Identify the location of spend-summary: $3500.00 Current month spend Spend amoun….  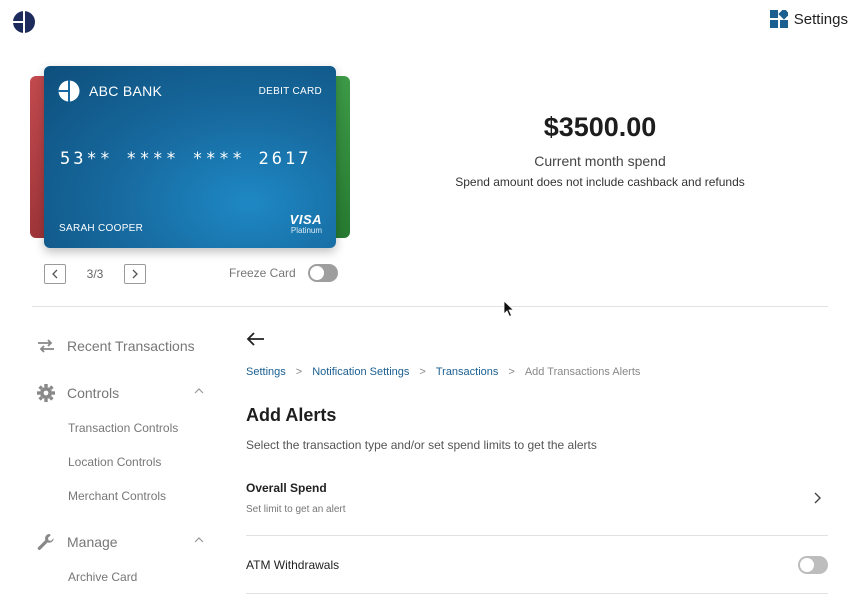
(600, 150).